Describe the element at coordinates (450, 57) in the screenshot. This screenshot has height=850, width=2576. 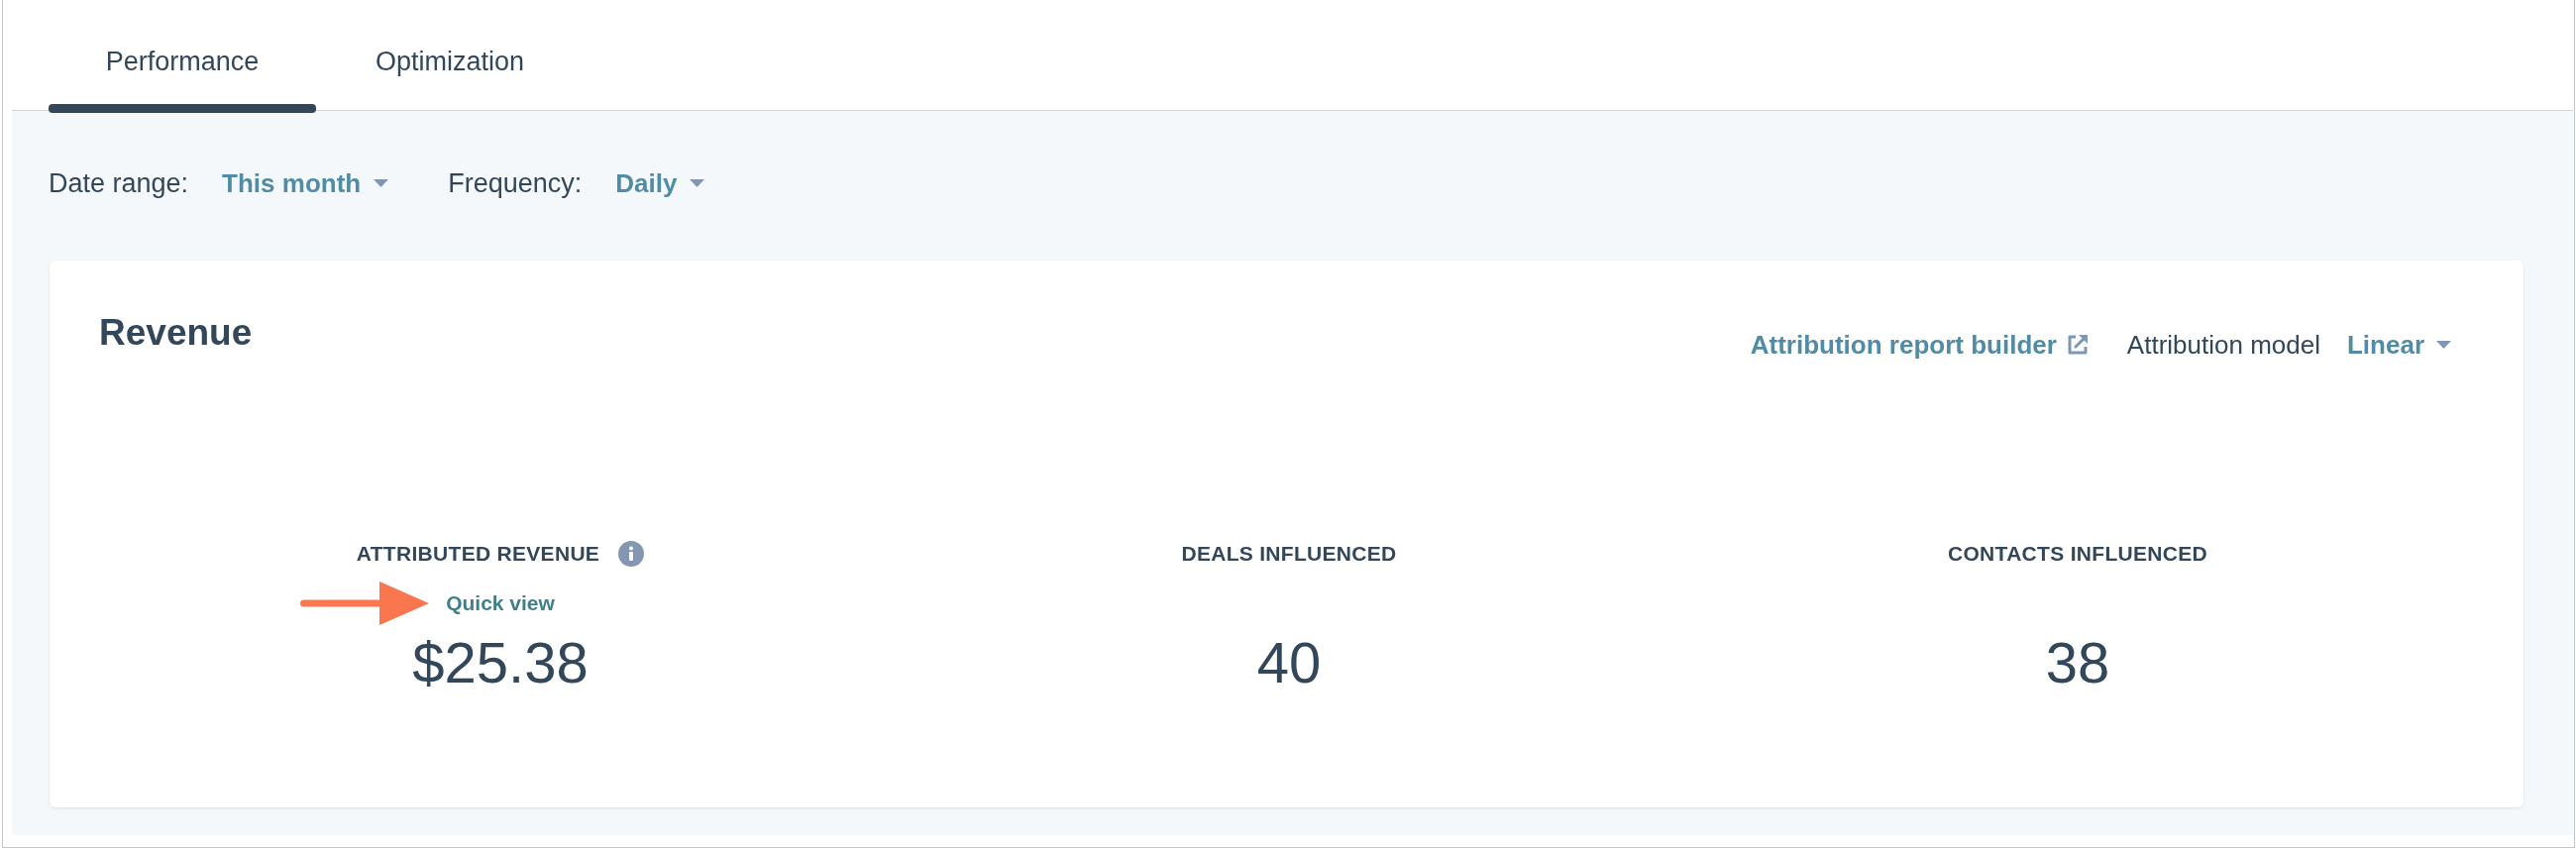
I see `tab: Optimization` at that location.